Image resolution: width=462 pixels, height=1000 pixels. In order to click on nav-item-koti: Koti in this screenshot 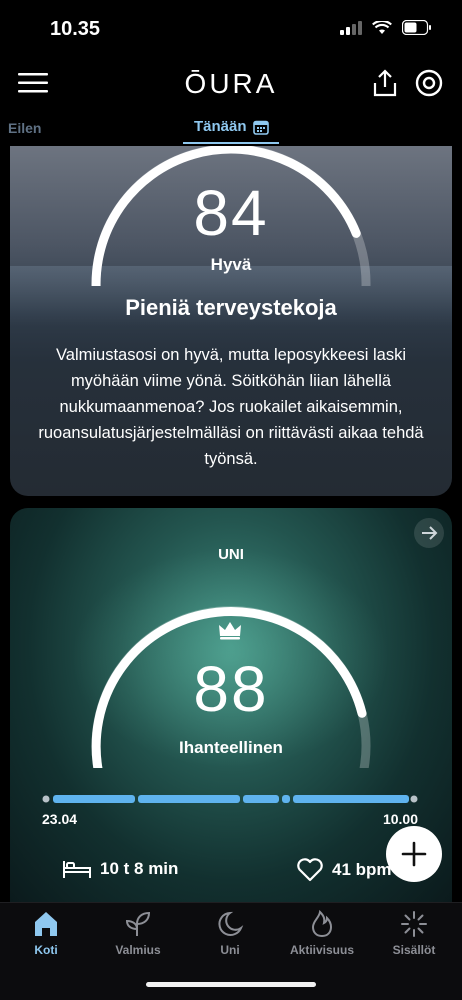, I will do `click(46, 933)`.